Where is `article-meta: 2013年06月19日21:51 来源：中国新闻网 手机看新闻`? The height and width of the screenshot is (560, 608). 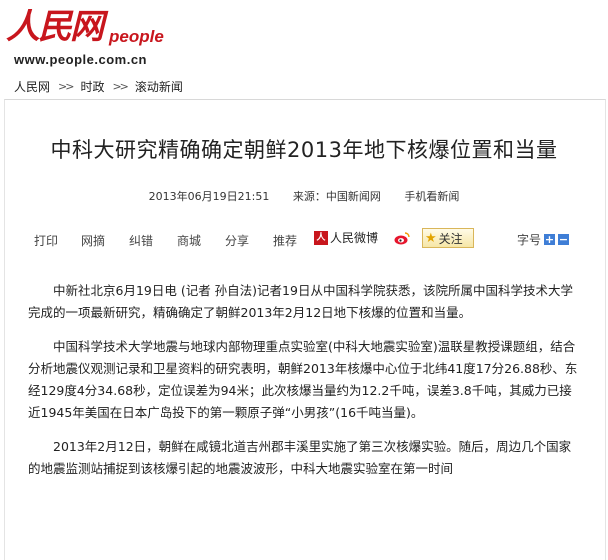 article-meta: 2013年06月19日21:51 来源：中国新闻网 手机看新闻 is located at coordinates (304, 196).